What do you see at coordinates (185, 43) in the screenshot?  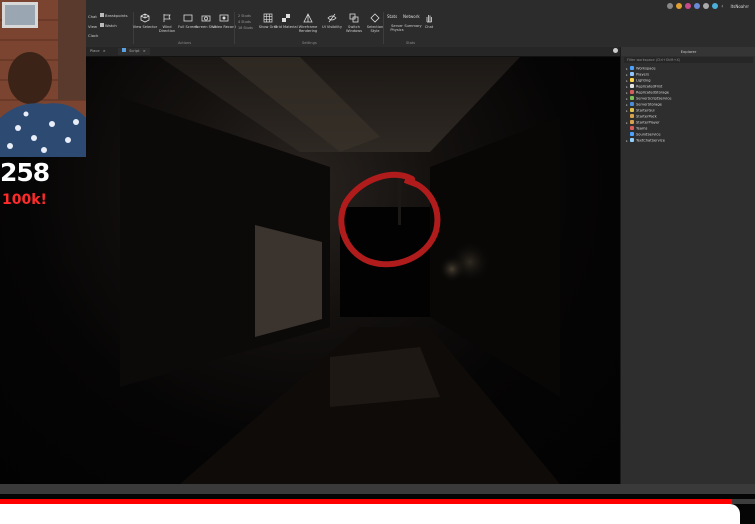 I see `group-label-actions: Actions` at bounding box center [185, 43].